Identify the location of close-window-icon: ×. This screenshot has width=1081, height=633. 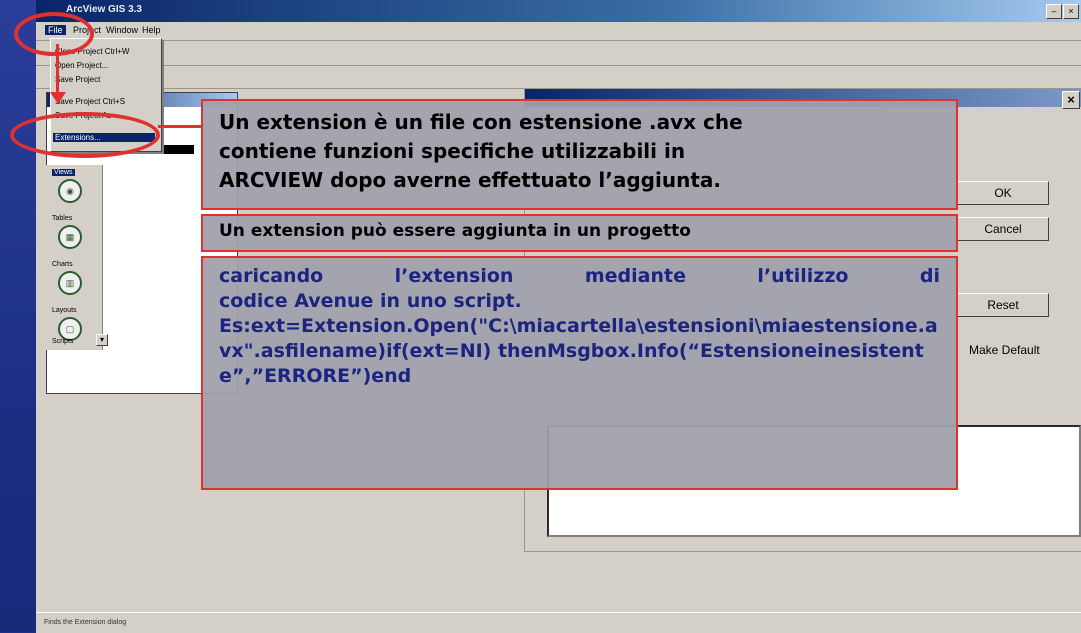
(1071, 11).